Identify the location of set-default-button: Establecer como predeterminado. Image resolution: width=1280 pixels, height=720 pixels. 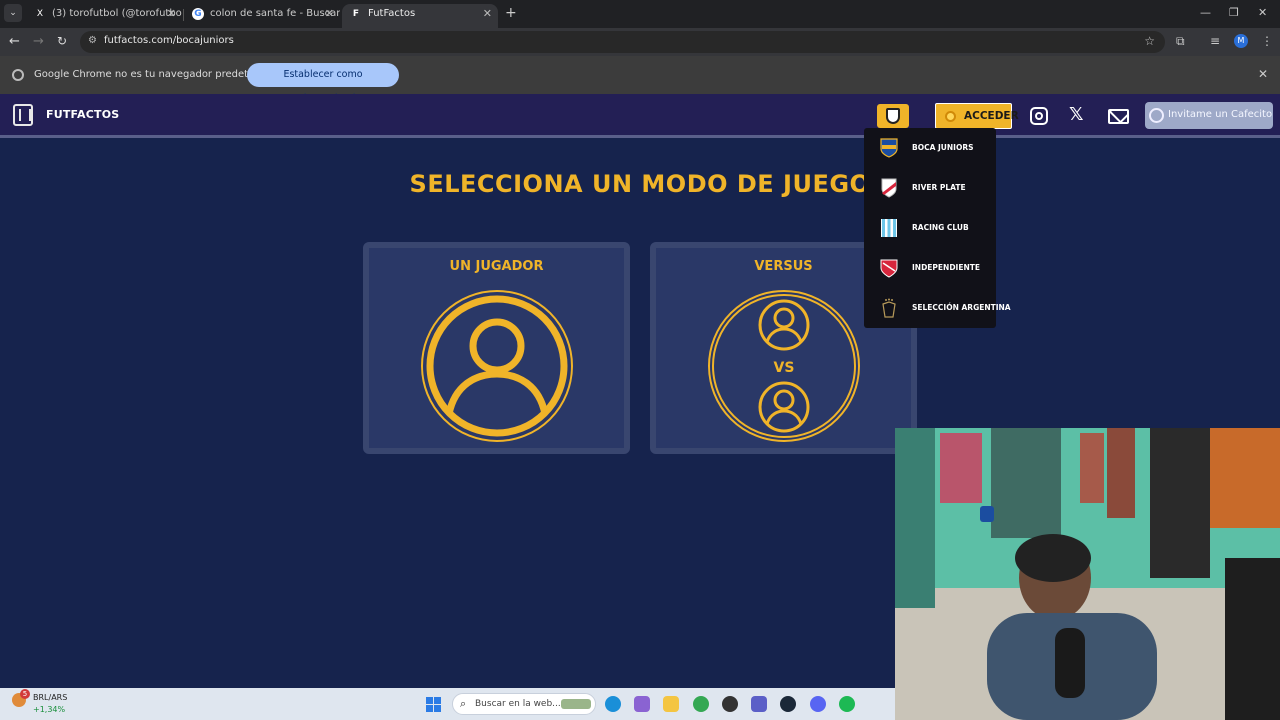
(323, 83).